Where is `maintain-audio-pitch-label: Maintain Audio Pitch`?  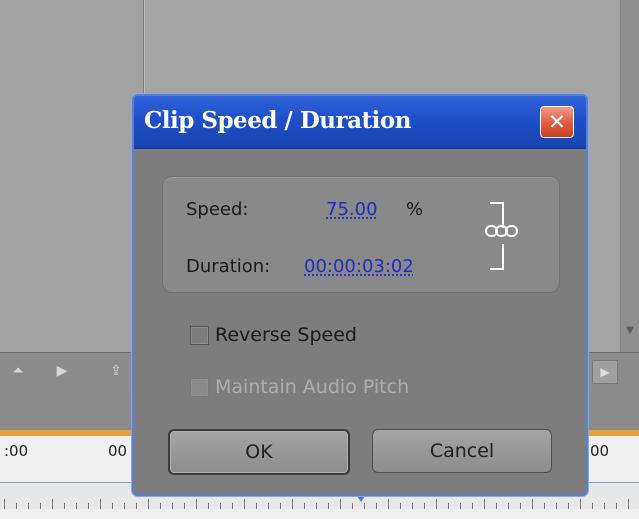 maintain-audio-pitch-label: Maintain Audio Pitch is located at coordinates (312, 387).